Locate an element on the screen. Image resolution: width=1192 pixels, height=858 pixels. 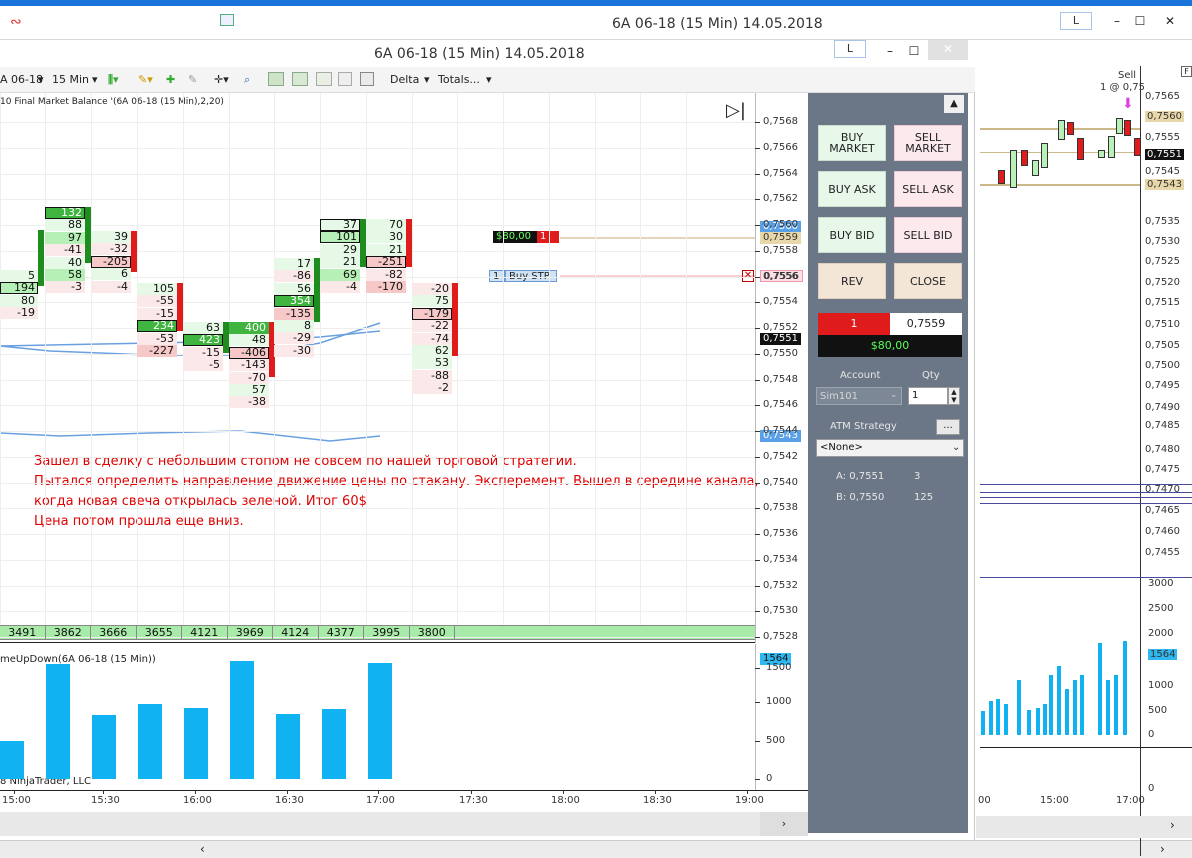
data-box-icon is located at coordinates (367, 79).